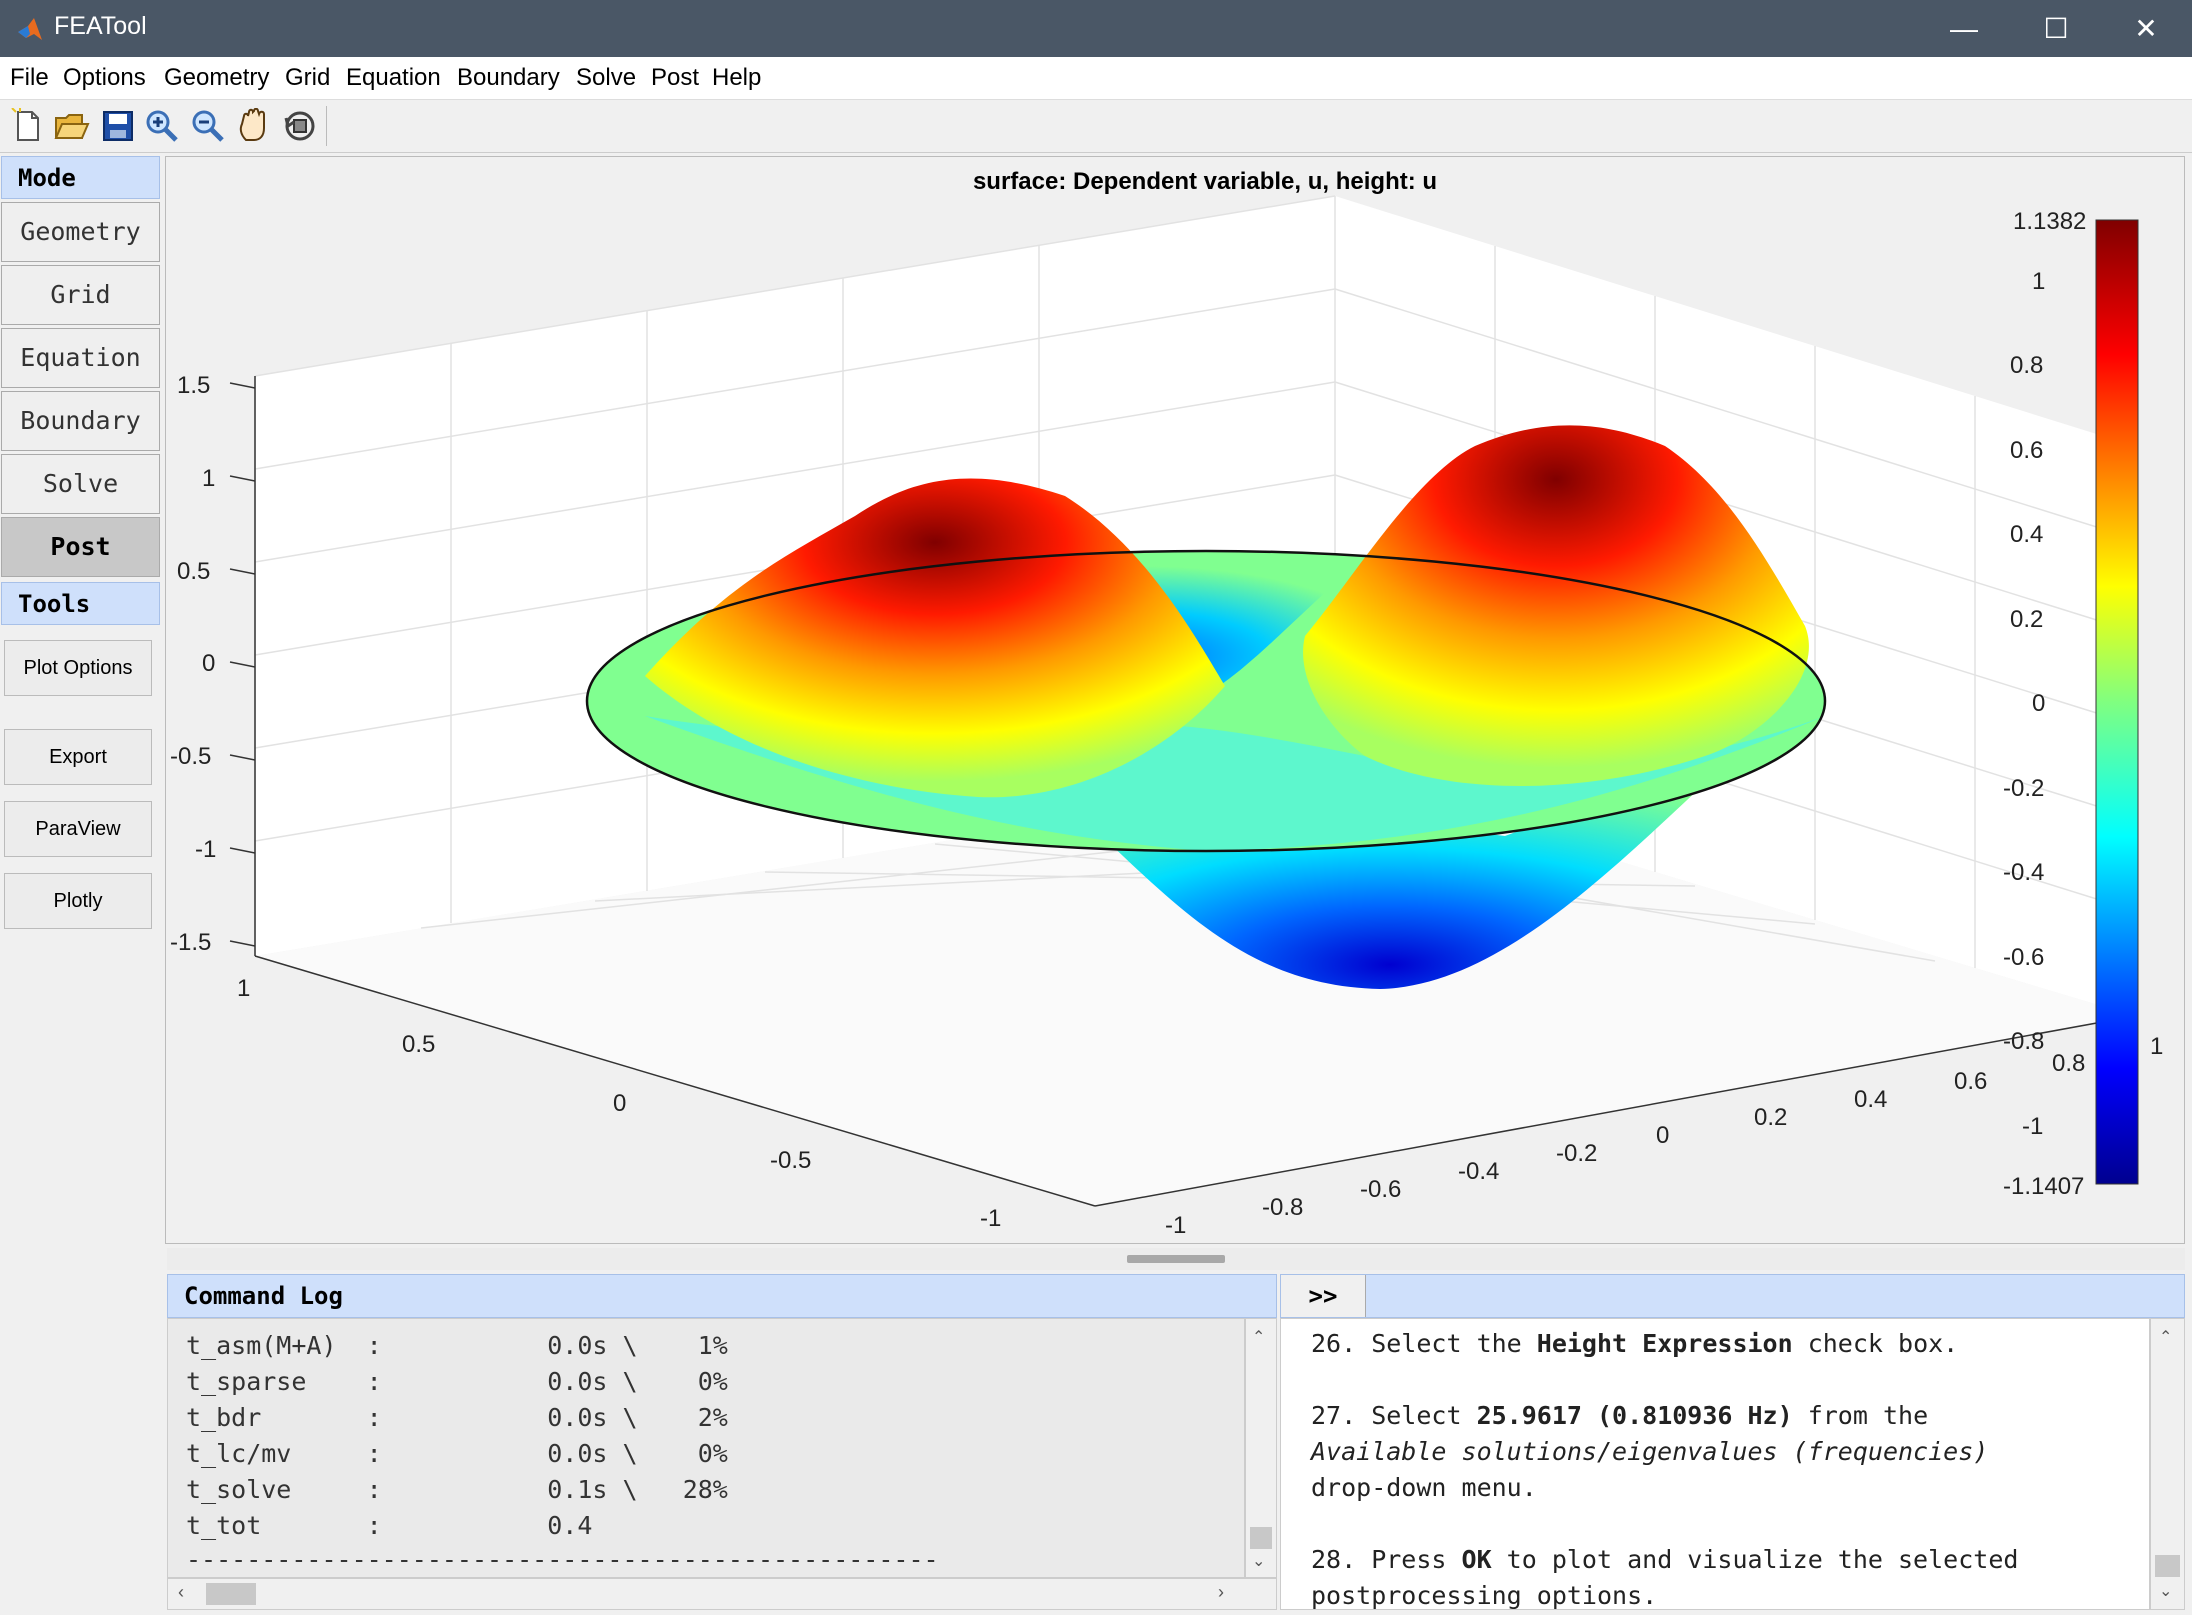 This screenshot has height=1615, width=2192. Describe the element at coordinates (2024, 788) in the screenshot. I see `colorbar-tick-label: -0.2` at that location.